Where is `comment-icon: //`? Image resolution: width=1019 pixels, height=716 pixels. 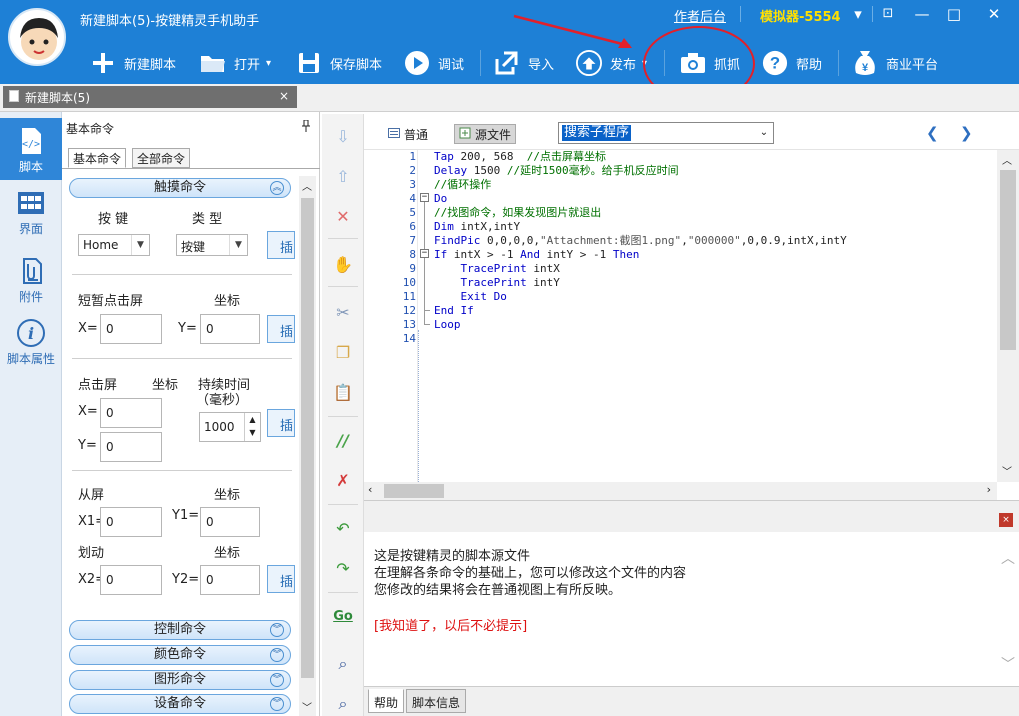 comment-icon: // is located at coordinates (343, 440).